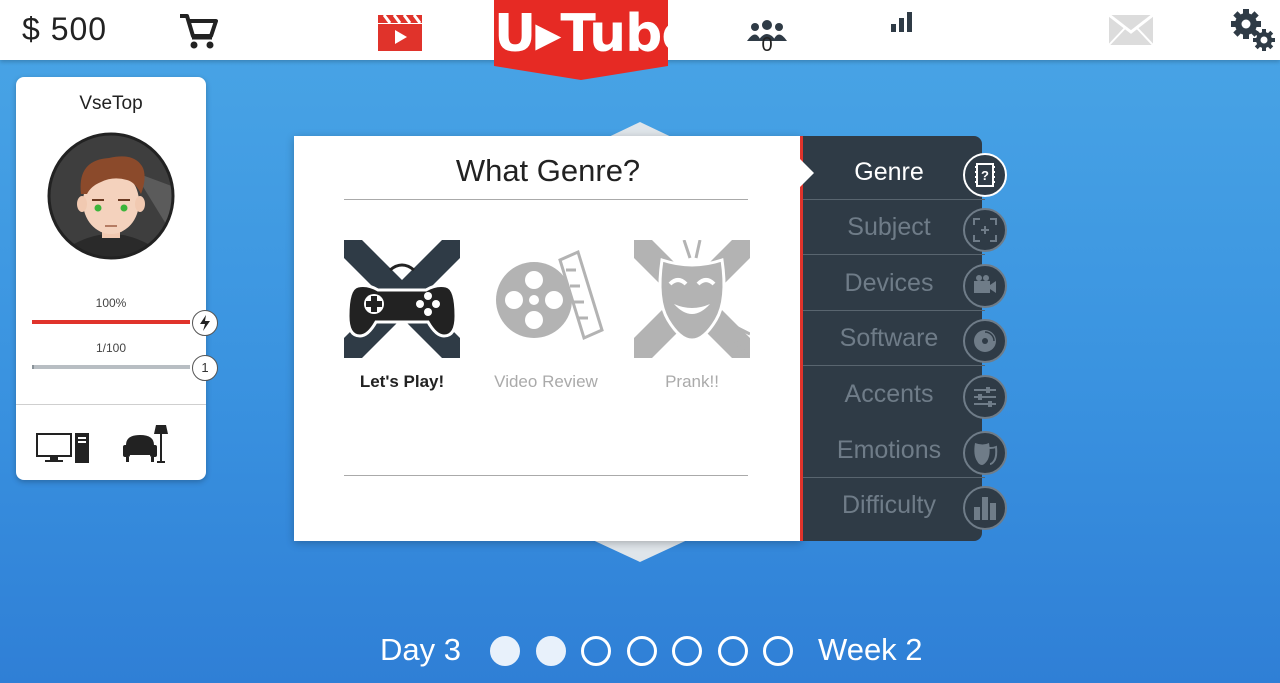  Describe the element at coordinates (692, 381) in the screenshot. I see `genre-label: Prank!!` at that location.